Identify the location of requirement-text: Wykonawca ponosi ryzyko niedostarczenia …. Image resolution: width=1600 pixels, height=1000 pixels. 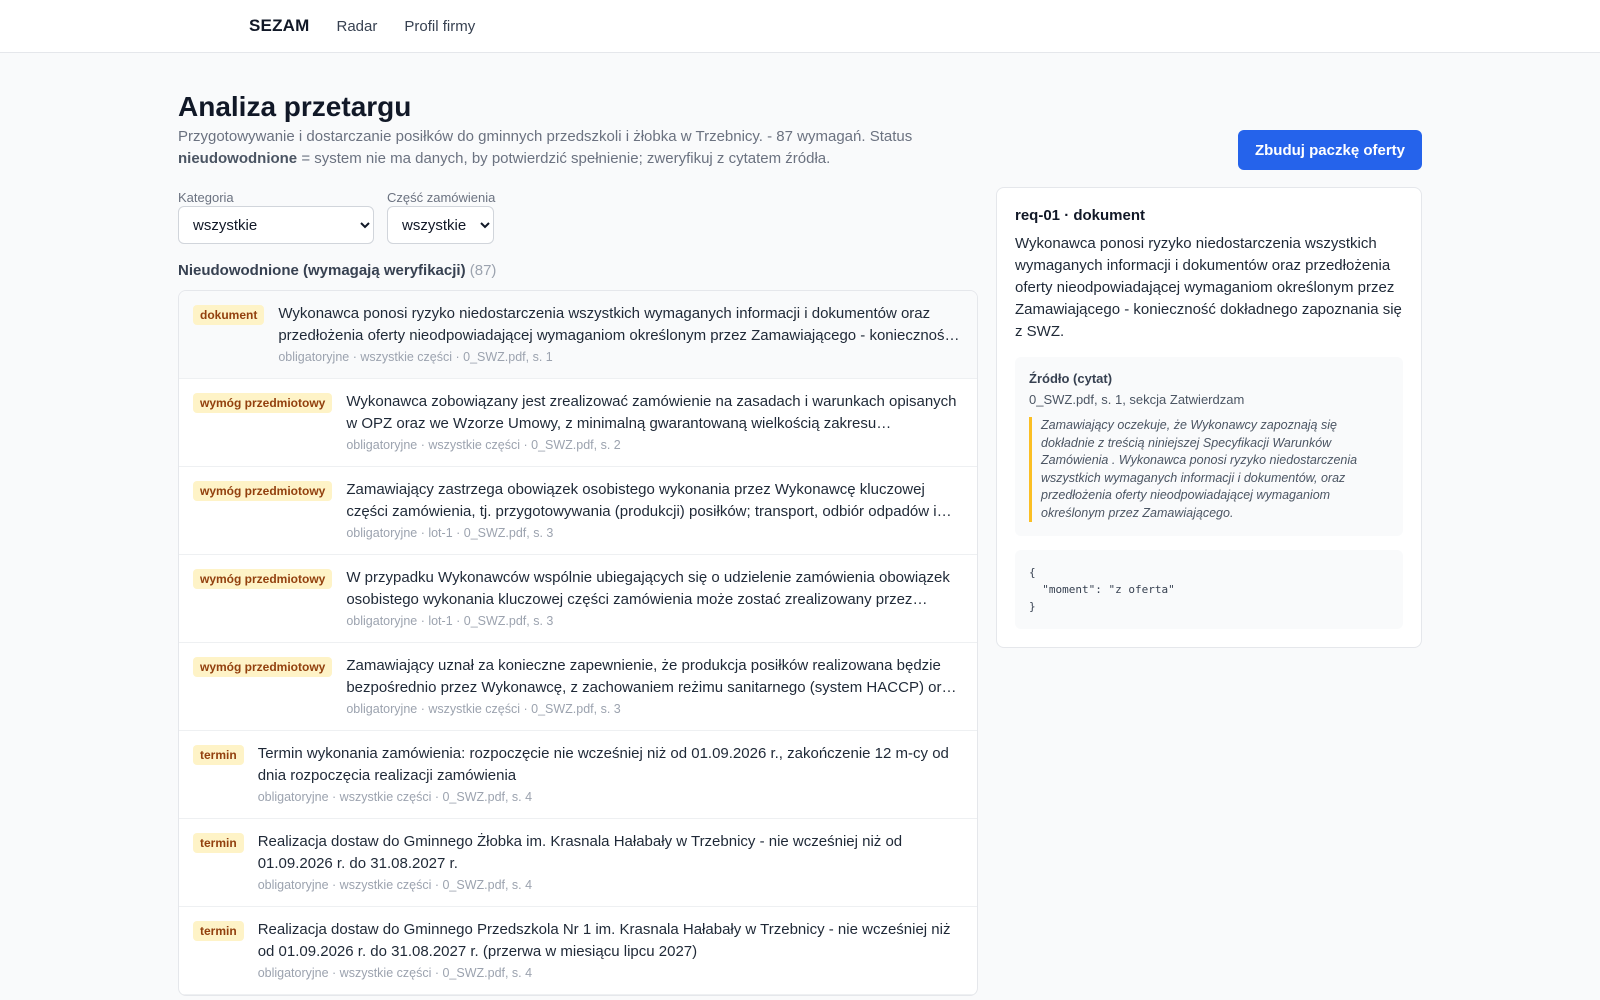
(615, 324).